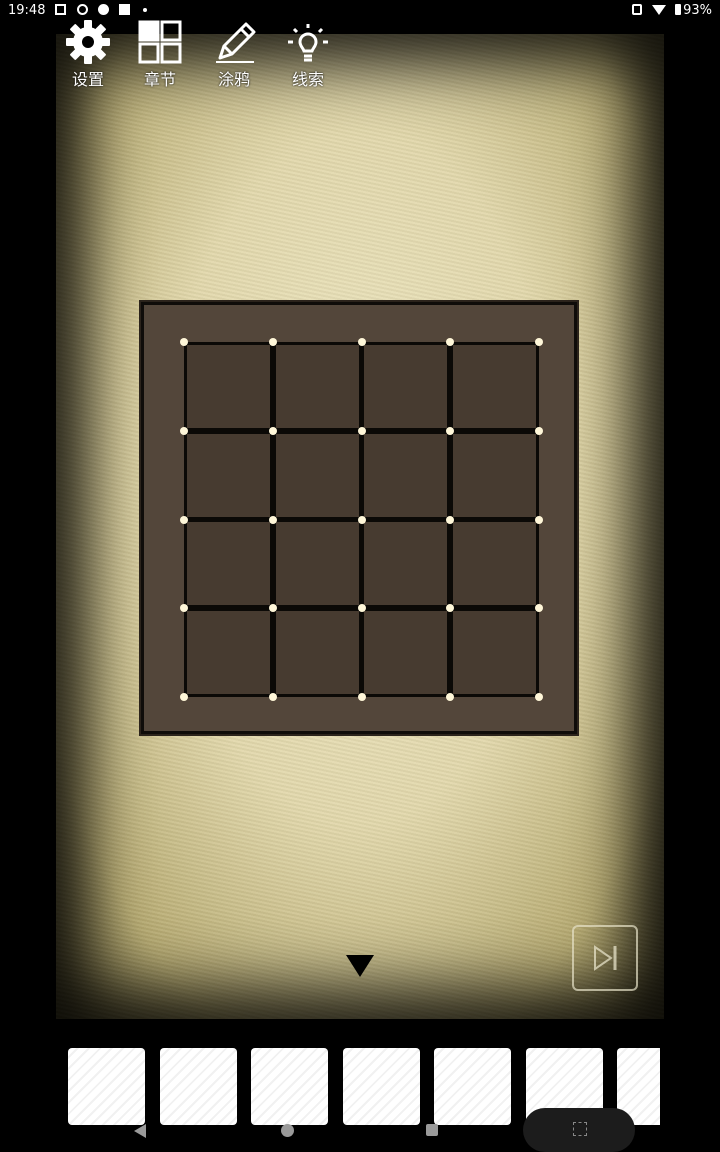 This screenshot has width=720, height=1152. I want to click on hint-label: 线索, so click(307, 79).